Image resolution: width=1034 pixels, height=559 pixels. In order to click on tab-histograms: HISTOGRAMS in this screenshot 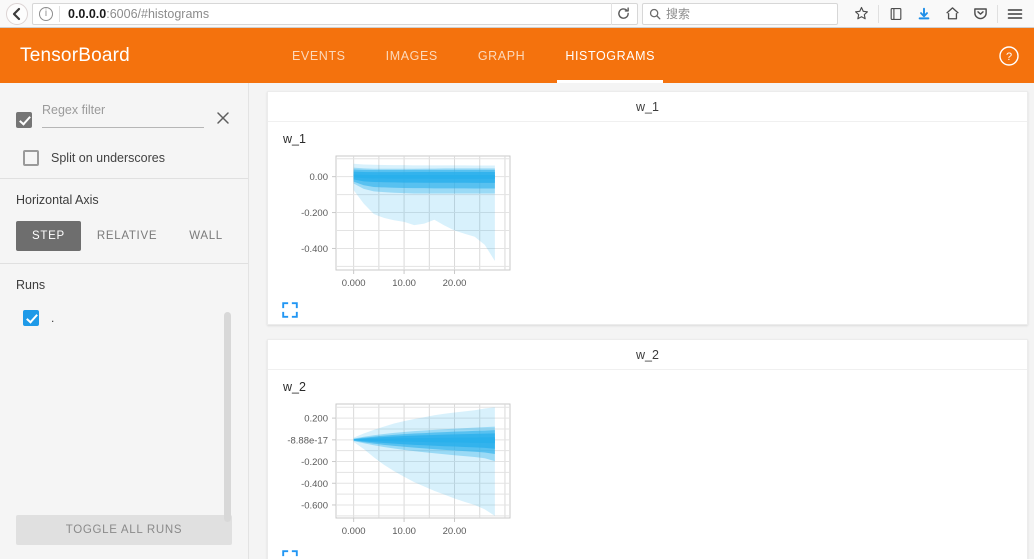, I will do `click(610, 55)`.